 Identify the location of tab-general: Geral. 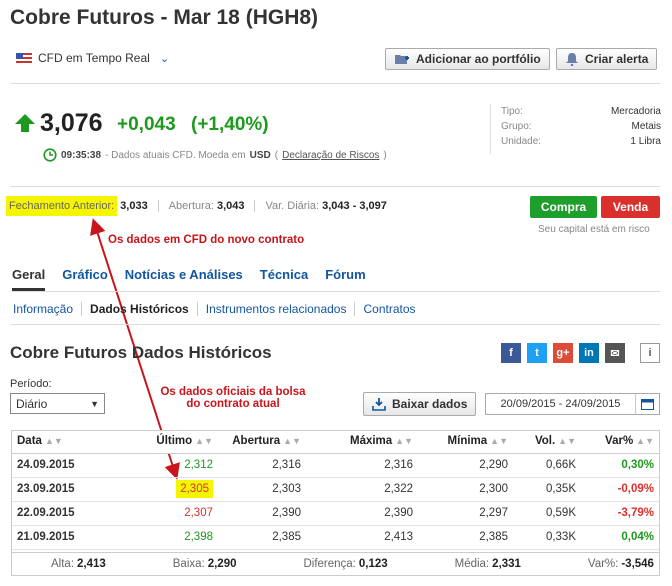
(29, 279).